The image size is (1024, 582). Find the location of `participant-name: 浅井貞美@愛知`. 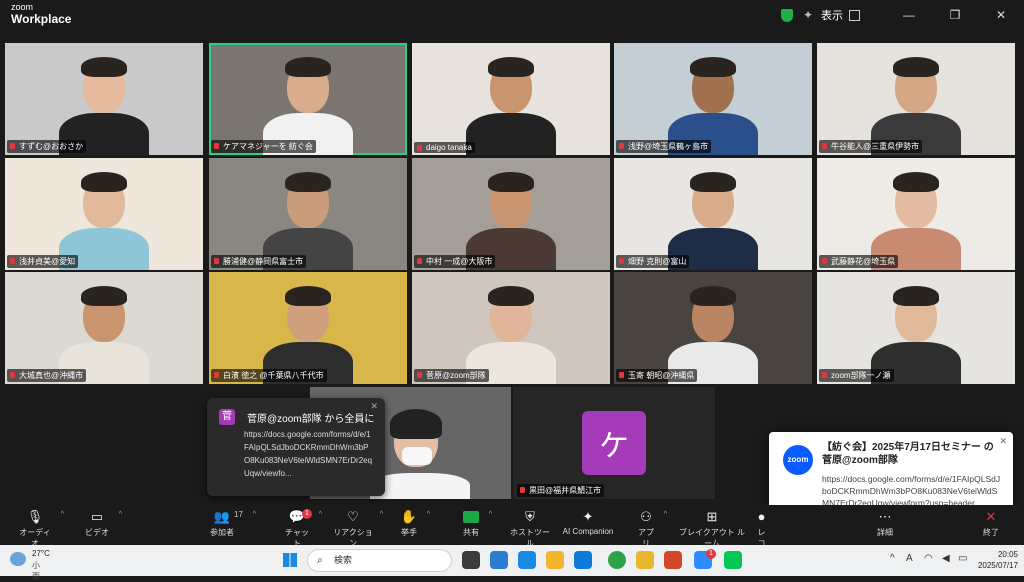

participant-name: 浅井貞美@愛知 is located at coordinates (43, 261).